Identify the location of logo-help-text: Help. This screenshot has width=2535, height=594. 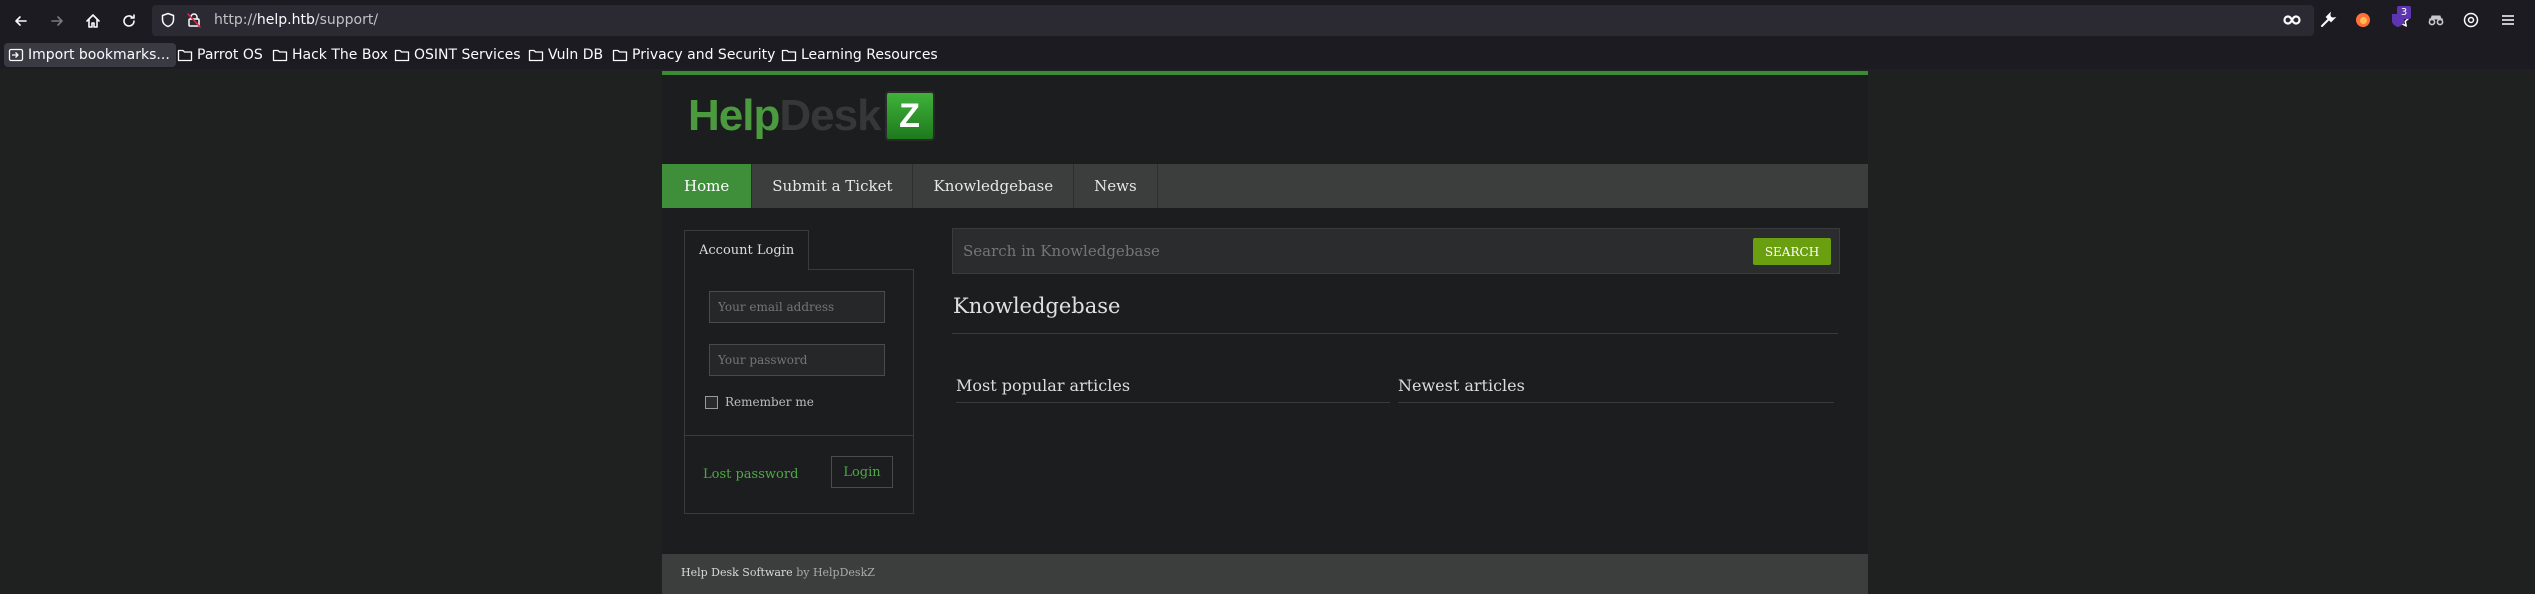
(734, 115).